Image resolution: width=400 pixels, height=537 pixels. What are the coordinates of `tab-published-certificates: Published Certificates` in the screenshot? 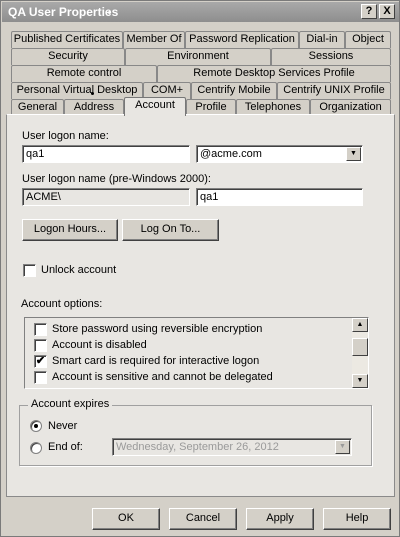 It's located at (67, 39).